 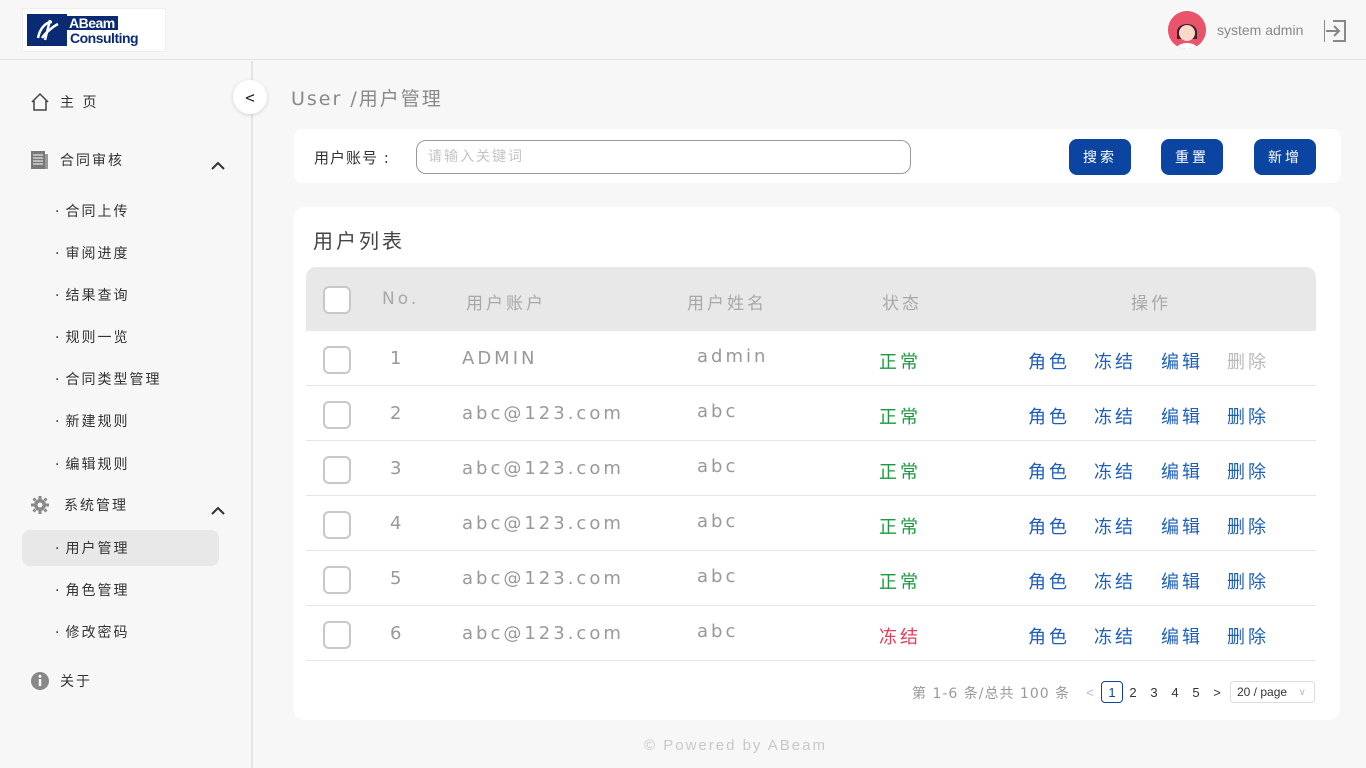 What do you see at coordinates (1133, 692) in the screenshot?
I see `pagination-page-2: 2` at bounding box center [1133, 692].